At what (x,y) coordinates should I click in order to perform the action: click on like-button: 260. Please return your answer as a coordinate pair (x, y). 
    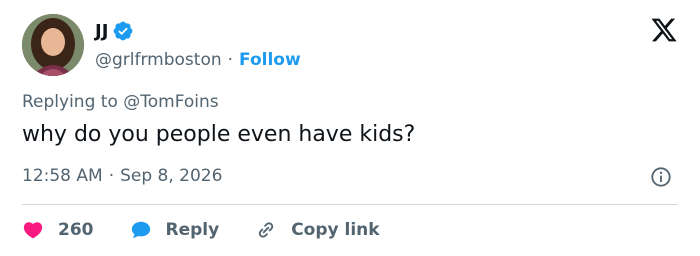
    Looking at the image, I should click on (58, 230).